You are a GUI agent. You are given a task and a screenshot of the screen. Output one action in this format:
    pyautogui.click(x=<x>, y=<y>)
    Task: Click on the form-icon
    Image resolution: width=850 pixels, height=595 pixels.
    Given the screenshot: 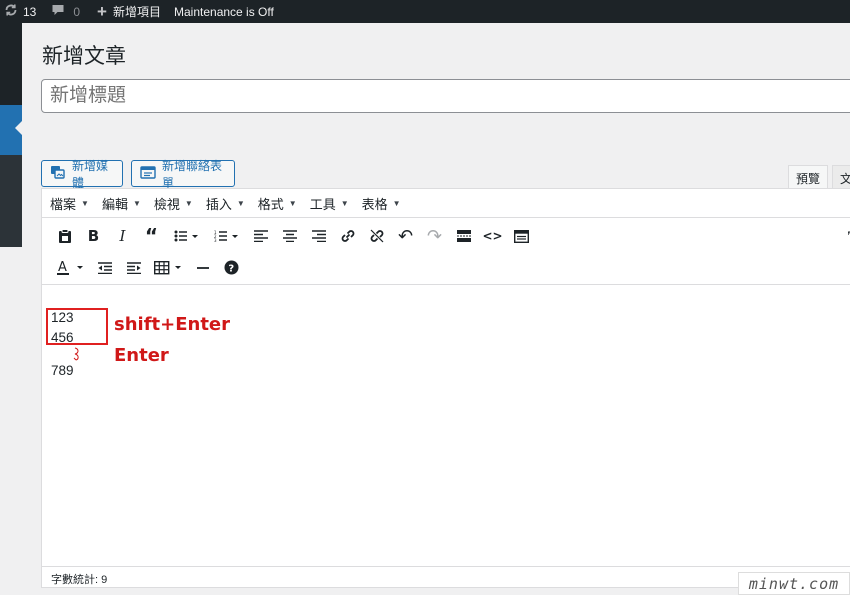 What is the action you would take?
    pyautogui.click(x=148, y=173)
    